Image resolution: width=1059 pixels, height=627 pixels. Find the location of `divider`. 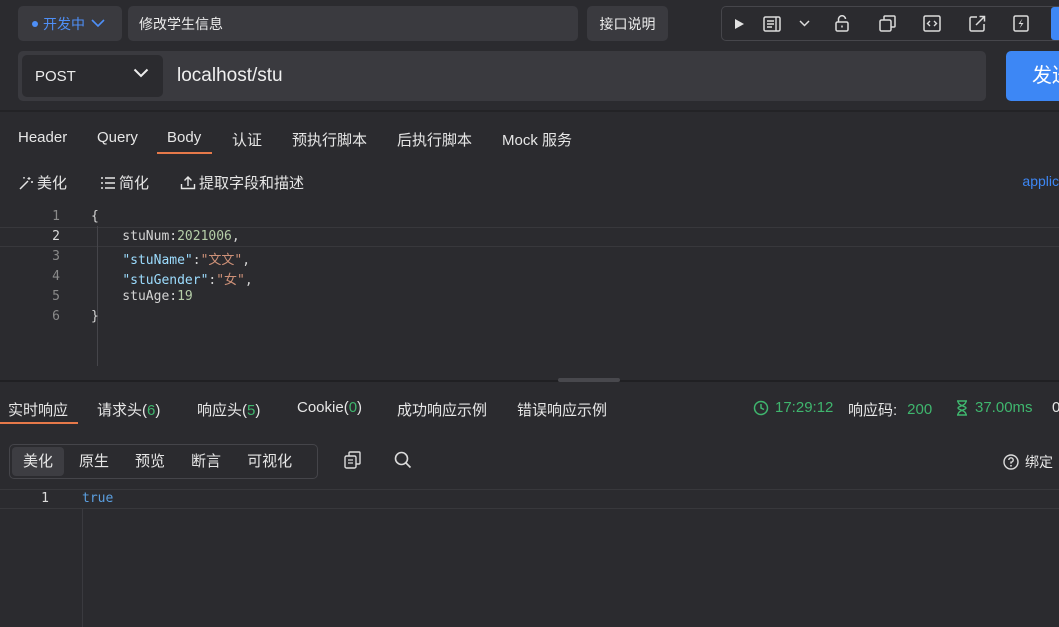

divider is located at coordinates (529, 111).